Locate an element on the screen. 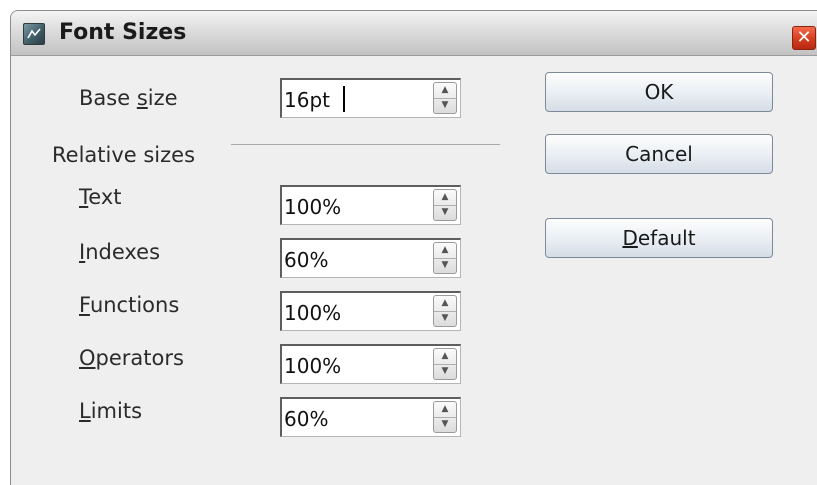 This screenshot has width=817, height=485. operators-size-spinbox: 100% ▲ ▼ is located at coordinates (370, 364).